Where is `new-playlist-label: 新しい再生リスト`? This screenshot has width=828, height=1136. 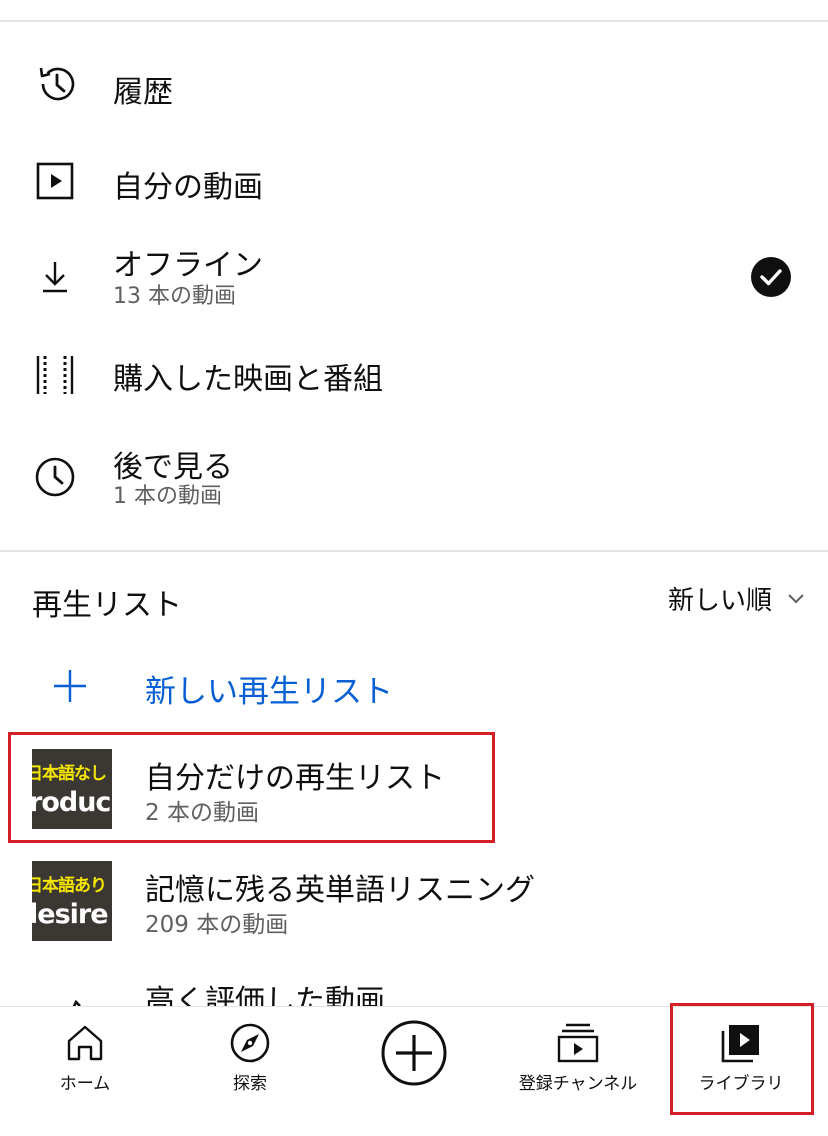
new-playlist-label: 新しい再生リスト is located at coordinates (269, 692).